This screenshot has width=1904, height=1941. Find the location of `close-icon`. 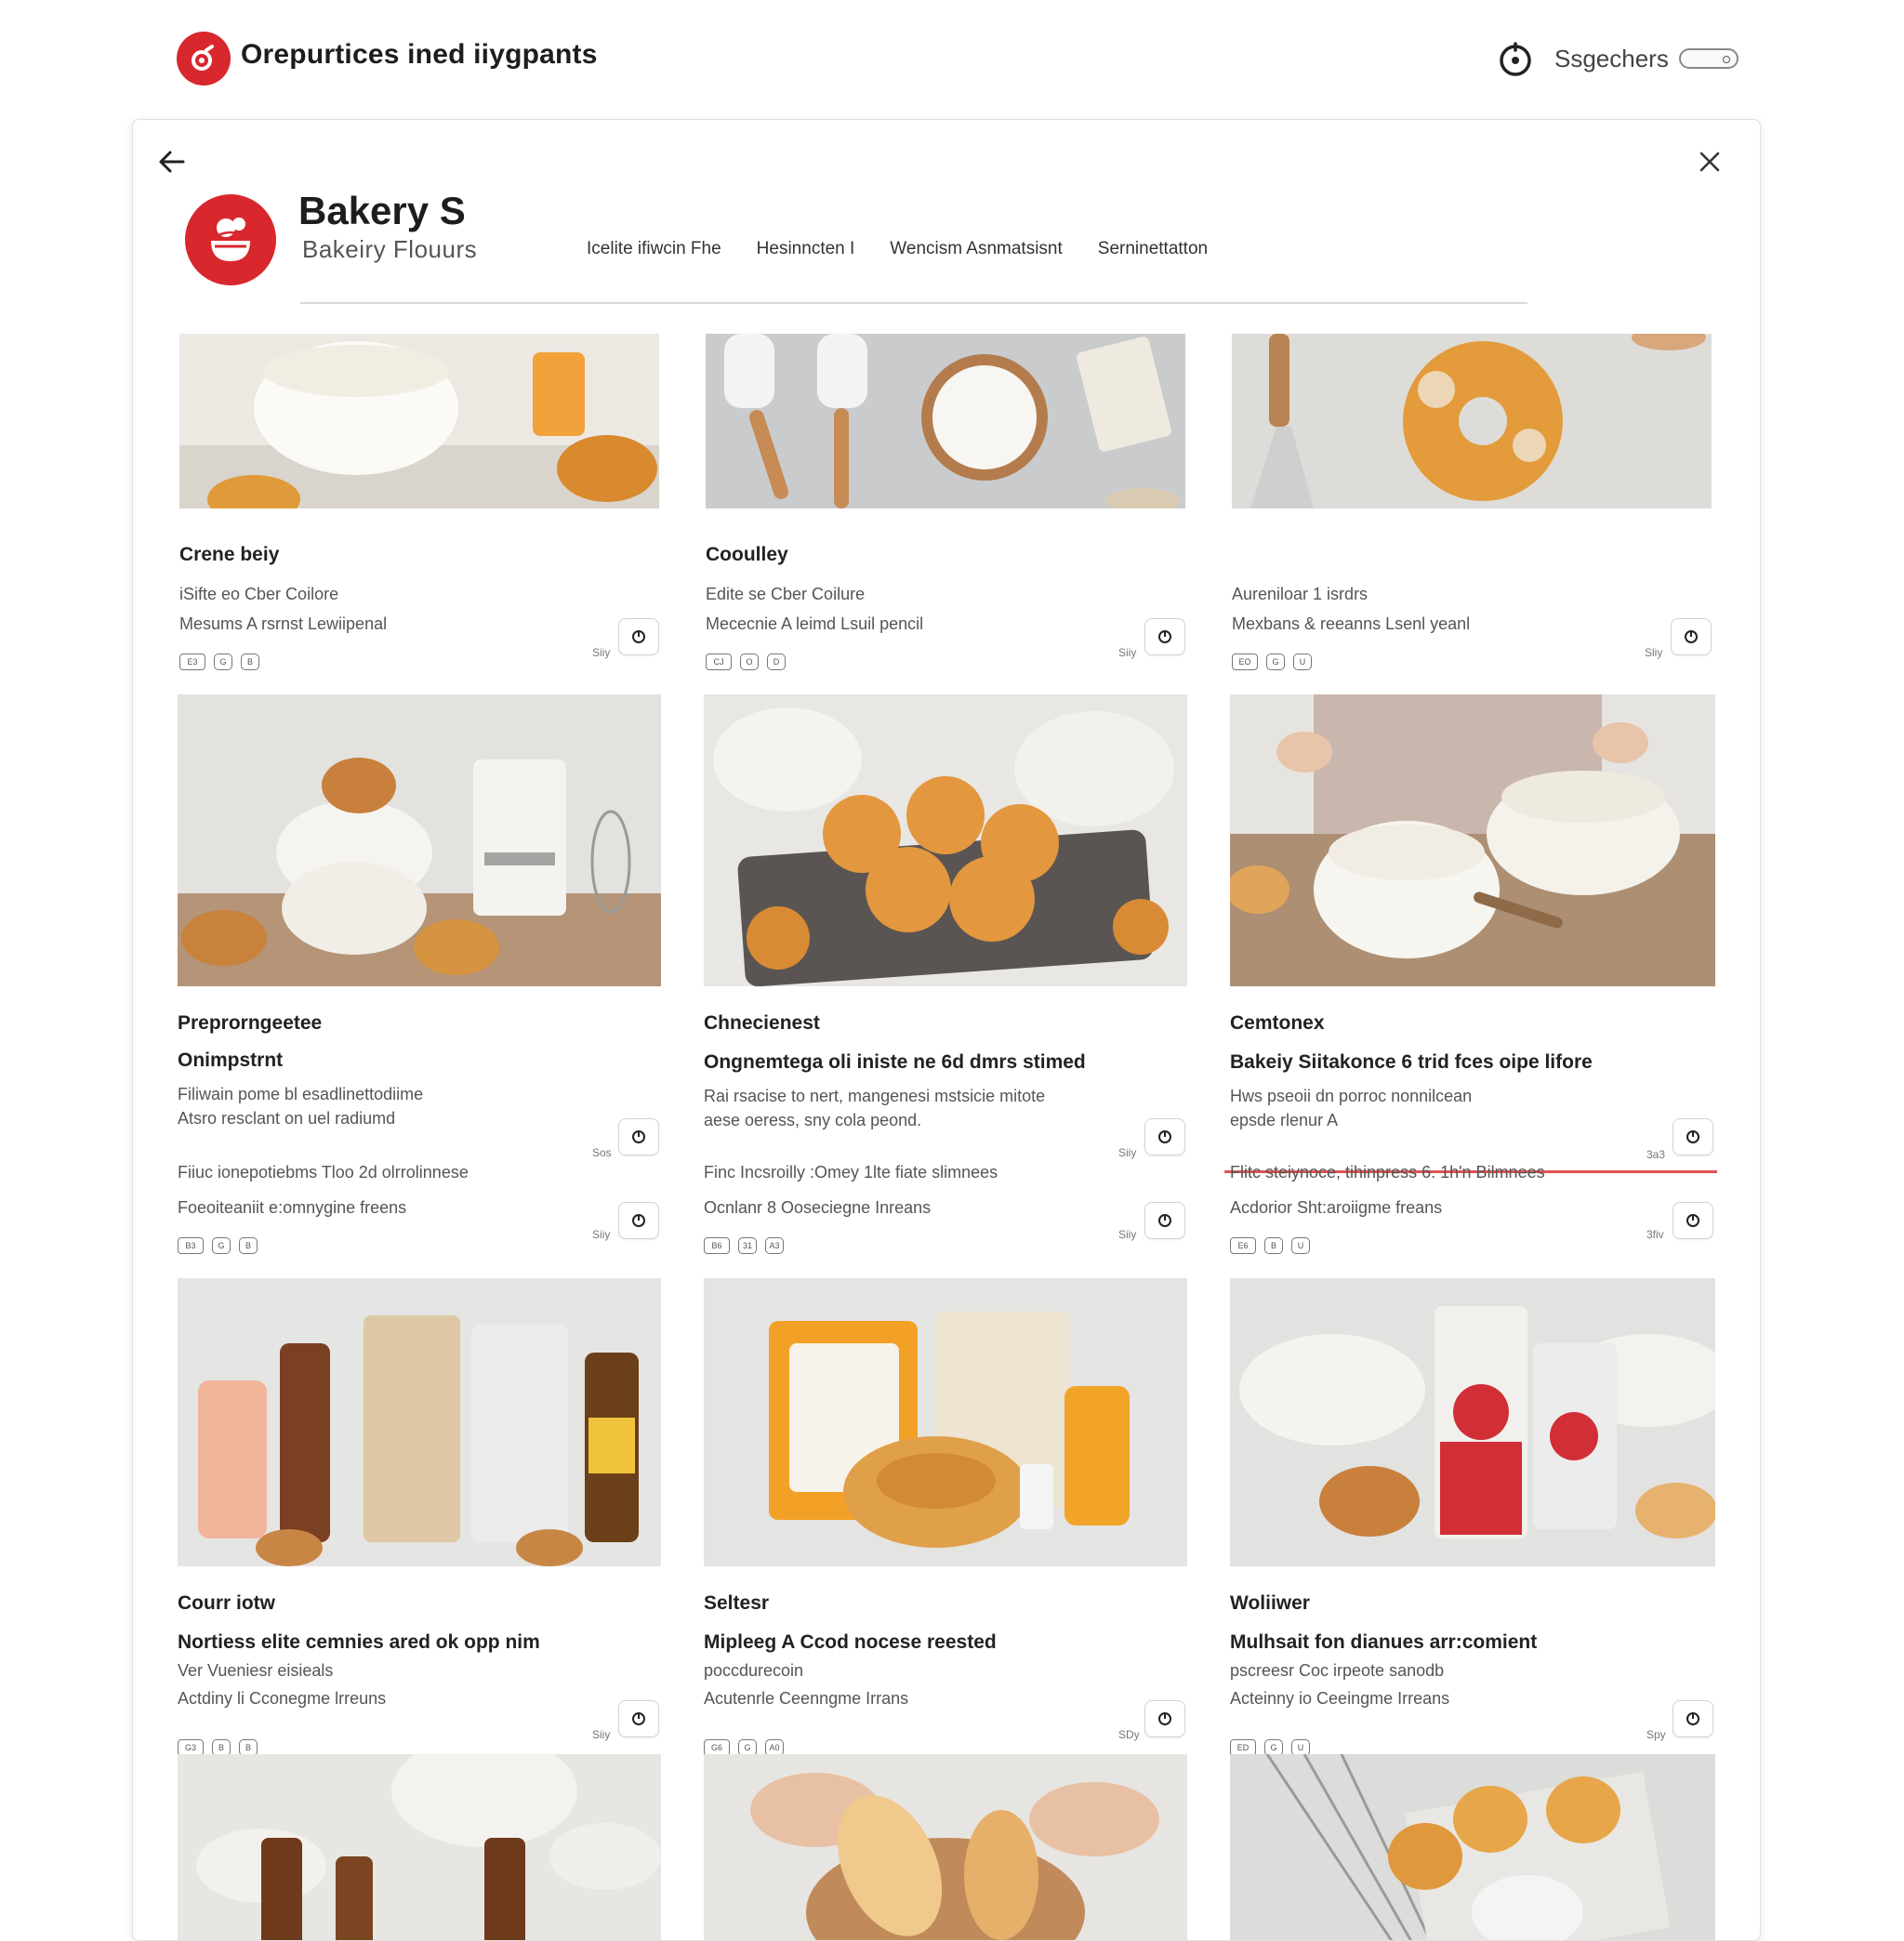

close-icon is located at coordinates (1709, 161).